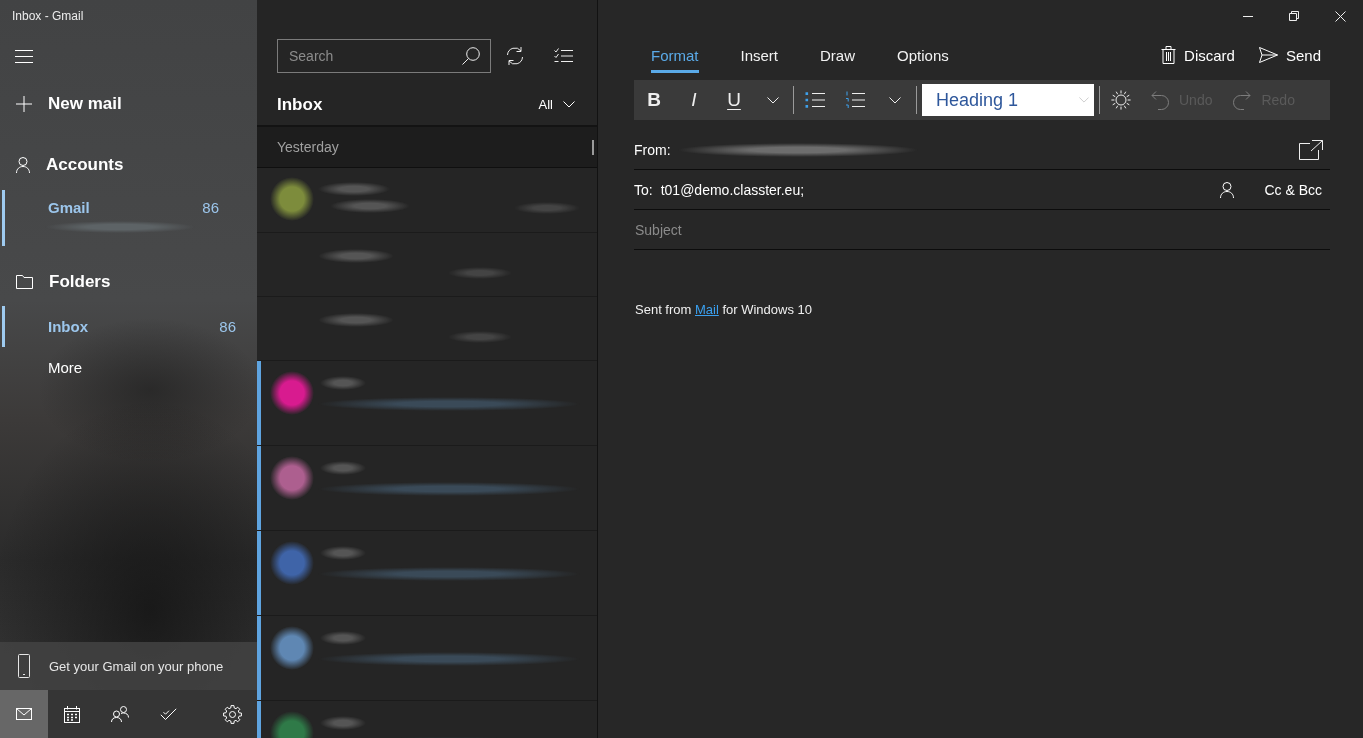 The width and height of the screenshot is (1363, 738). I want to click on mail-button, so click(24, 714).